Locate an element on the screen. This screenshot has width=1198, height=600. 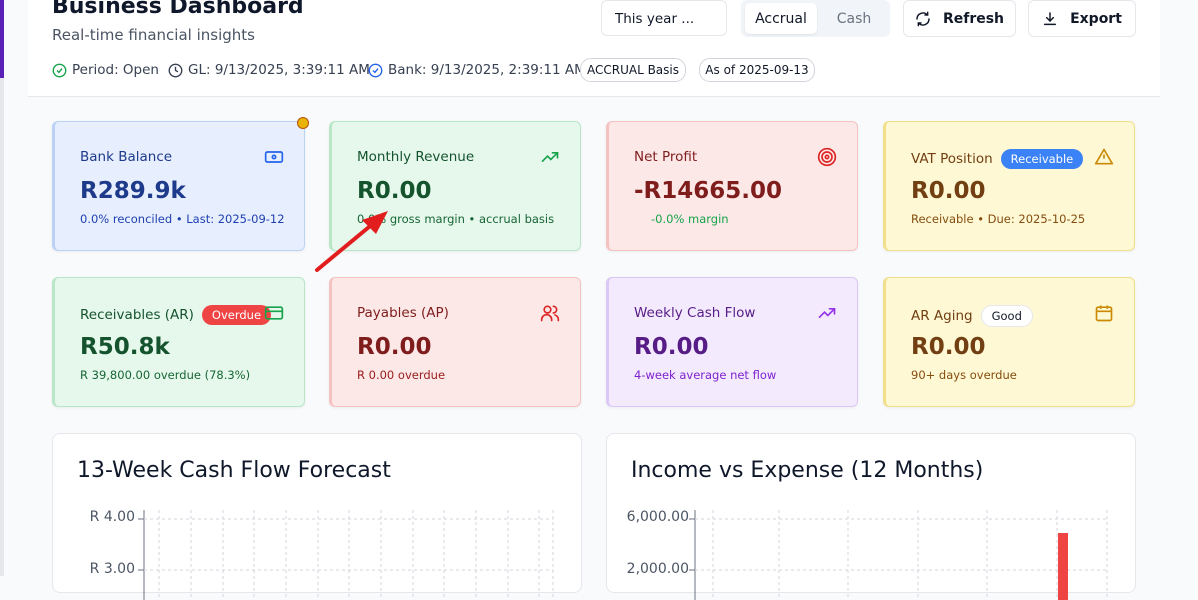
income-expense-grid is located at coordinates (898, 555).